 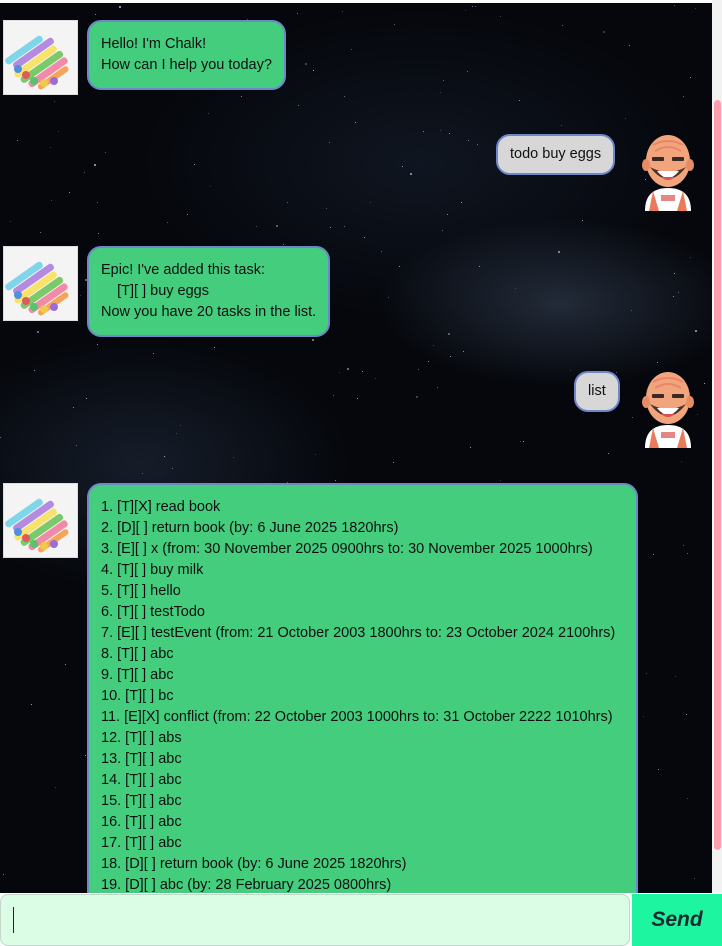 I want to click on list-item: 15. [T][ ] abc, so click(x=141, y=801).